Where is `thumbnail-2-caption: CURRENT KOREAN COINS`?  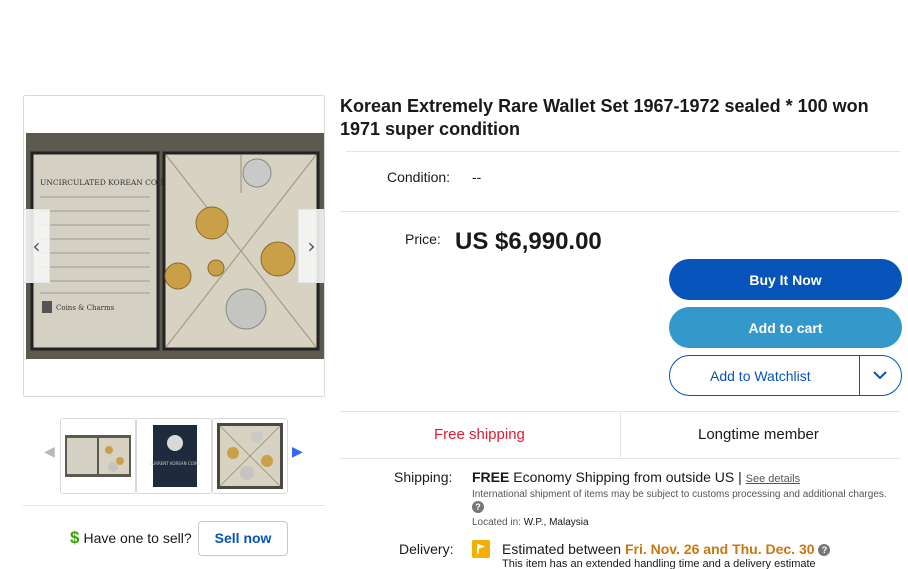
thumbnail-2-caption: CURRENT KOREAN COINS is located at coordinates (174, 463).